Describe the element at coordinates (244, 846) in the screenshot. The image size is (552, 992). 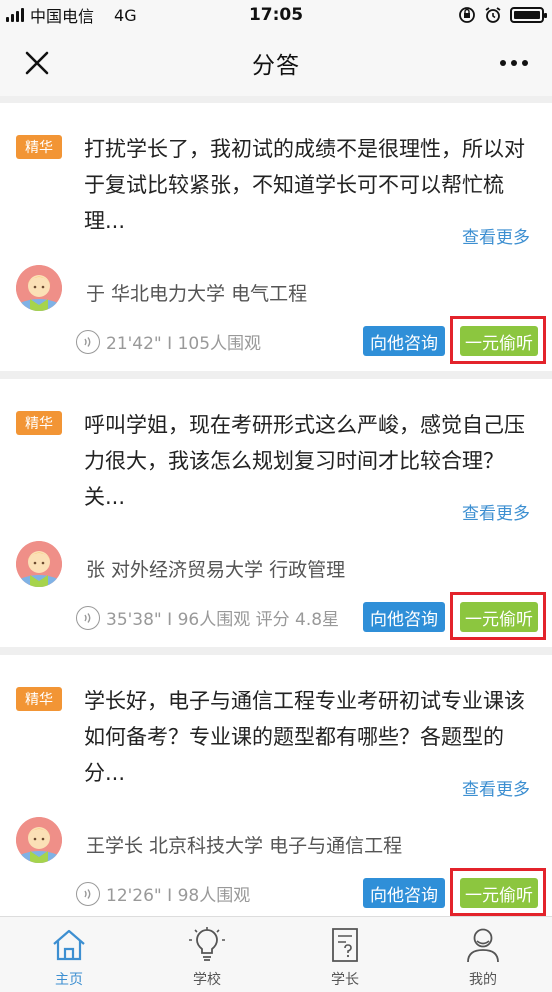
I see `author-info: 王学长 北京科技大学 电子与通信工程` at that location.